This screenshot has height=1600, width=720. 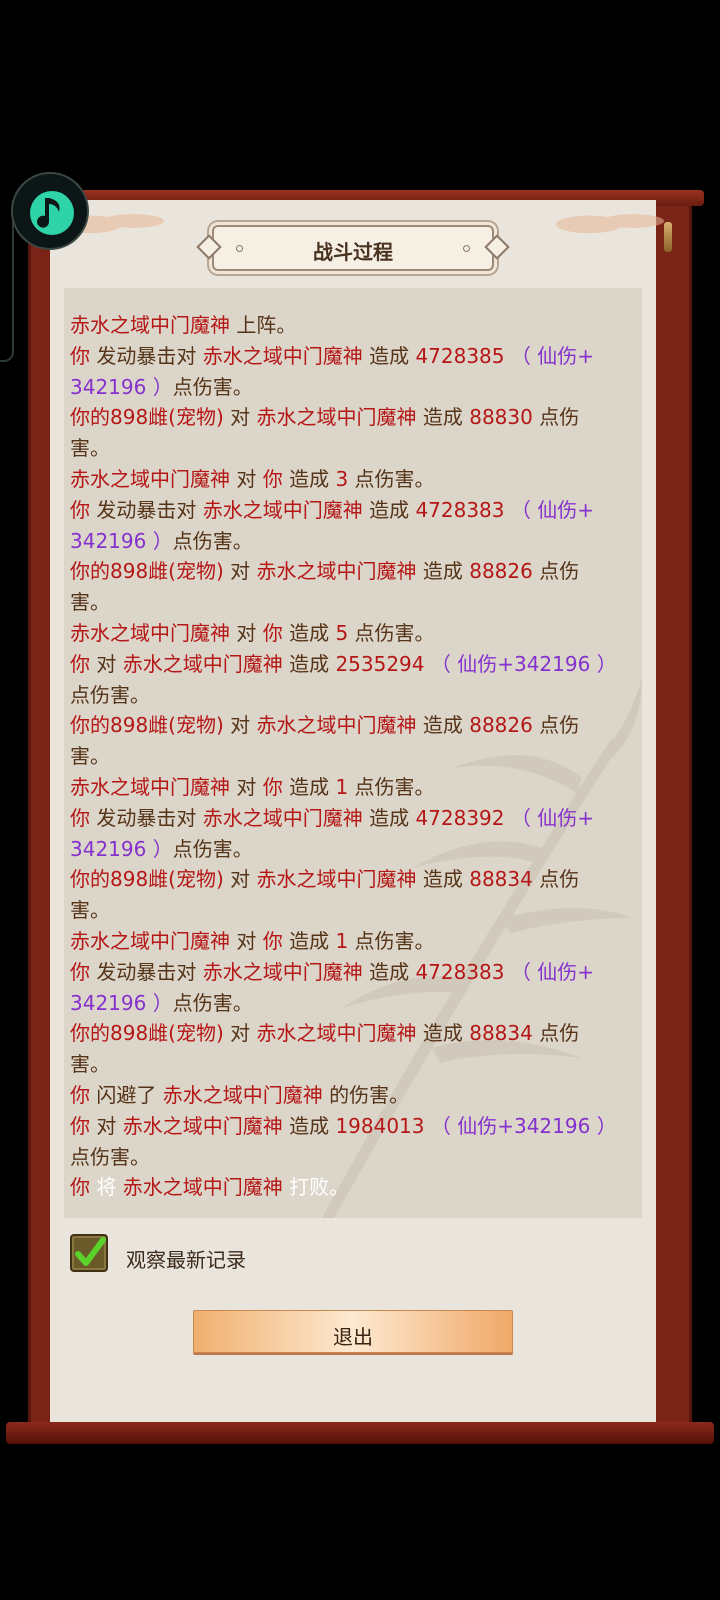 I want to click on log-segment: 4728385, so click(x=460, y=355).